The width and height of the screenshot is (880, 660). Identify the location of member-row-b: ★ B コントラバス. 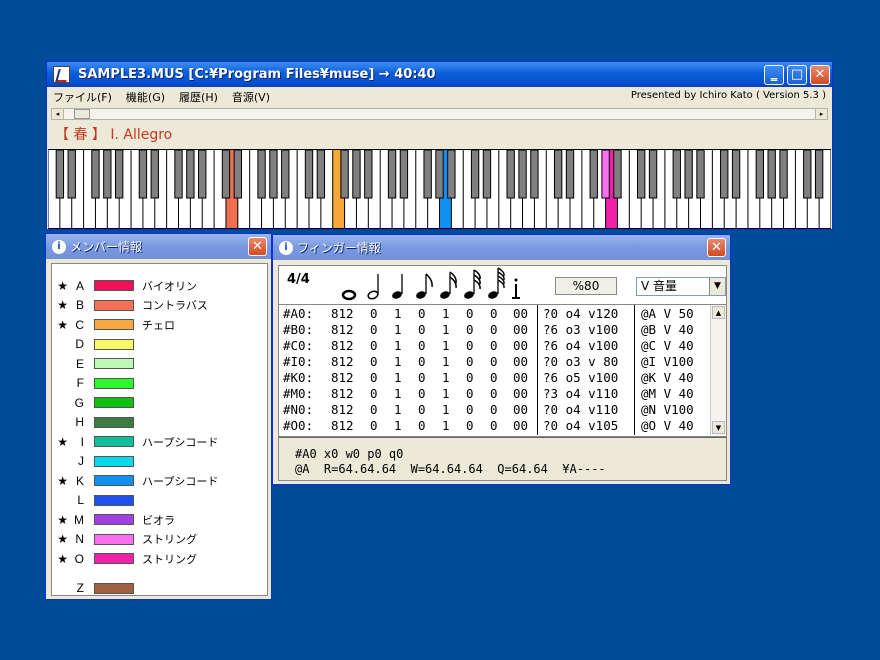
(130, 305).